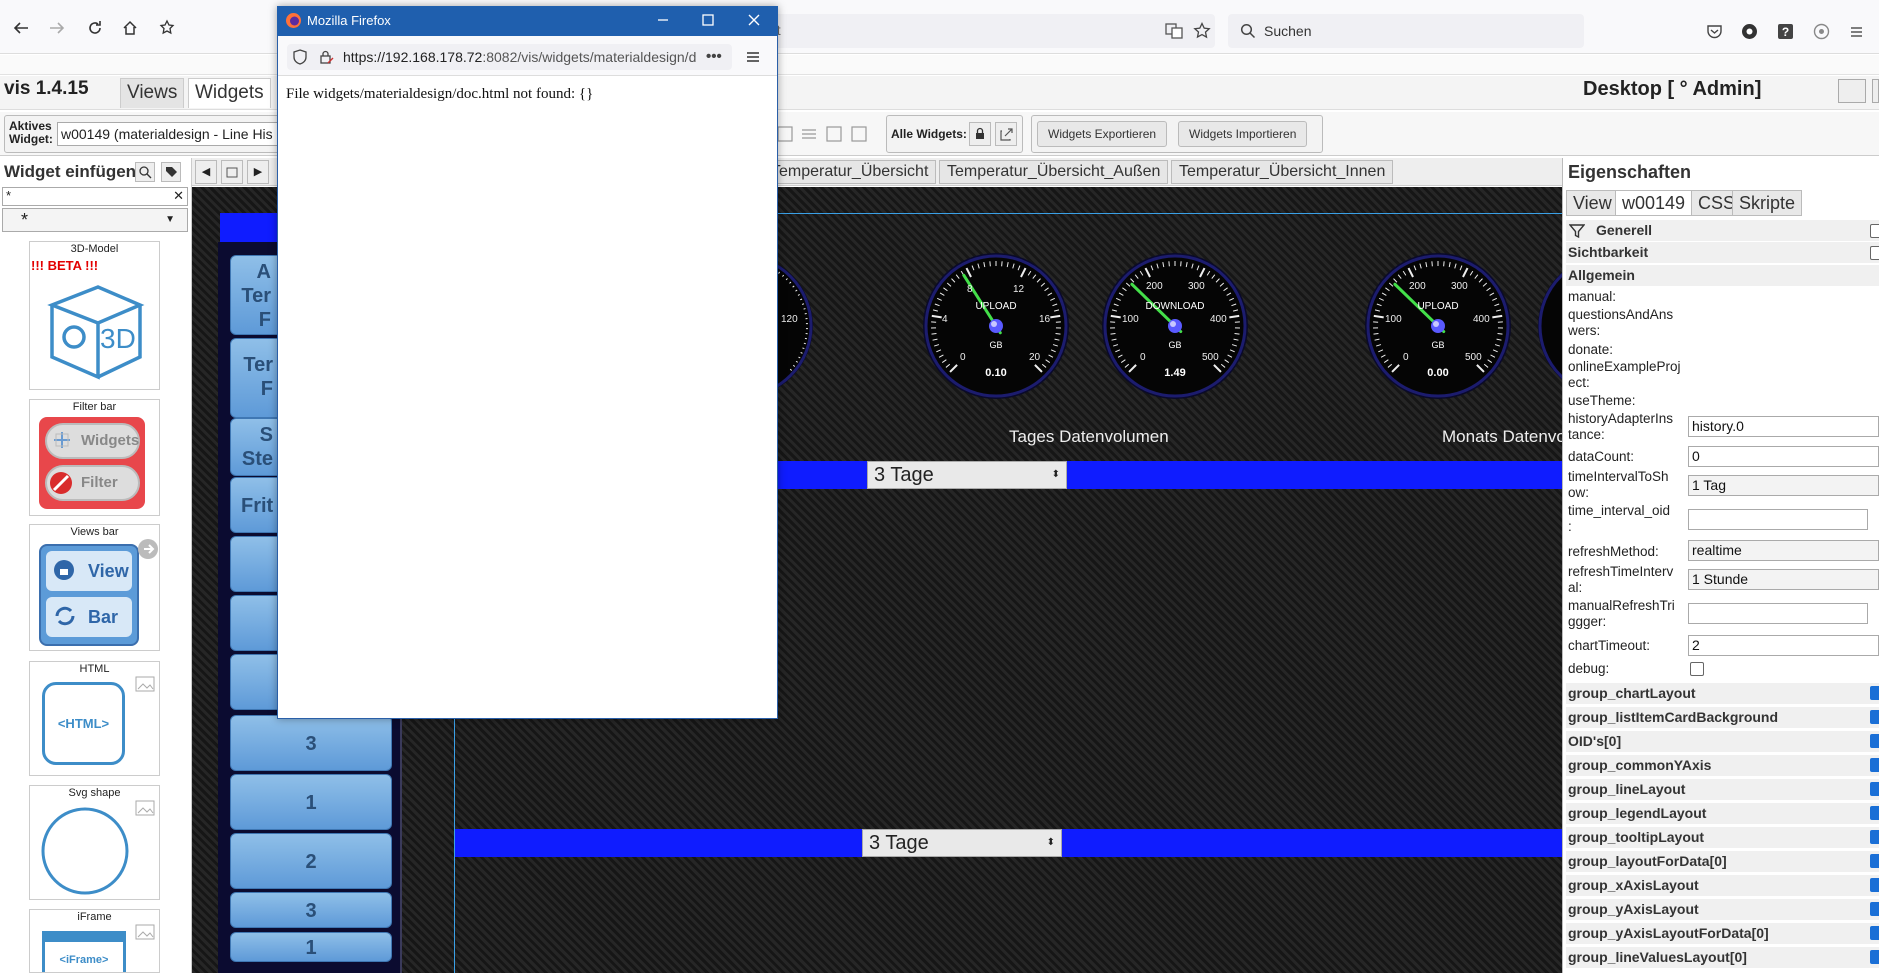 The image size is (1879, 973). I want to click on generell-checkbox, so click(1874, 231).